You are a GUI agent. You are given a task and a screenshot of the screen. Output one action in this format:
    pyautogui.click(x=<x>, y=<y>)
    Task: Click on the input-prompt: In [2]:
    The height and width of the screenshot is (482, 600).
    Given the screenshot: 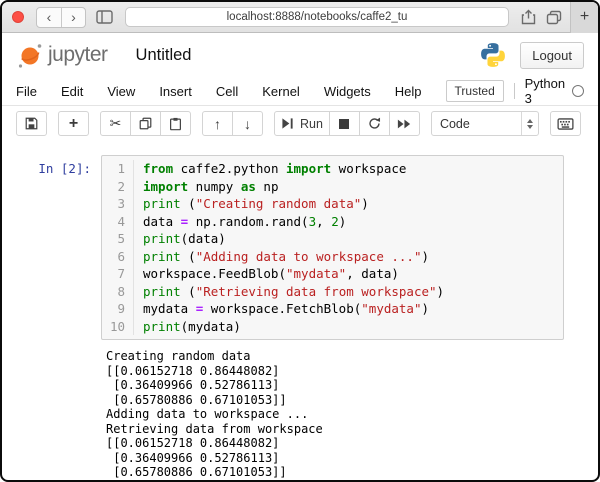 What is the action you would take?
    pyautogui.click(x=64, y=168)
    